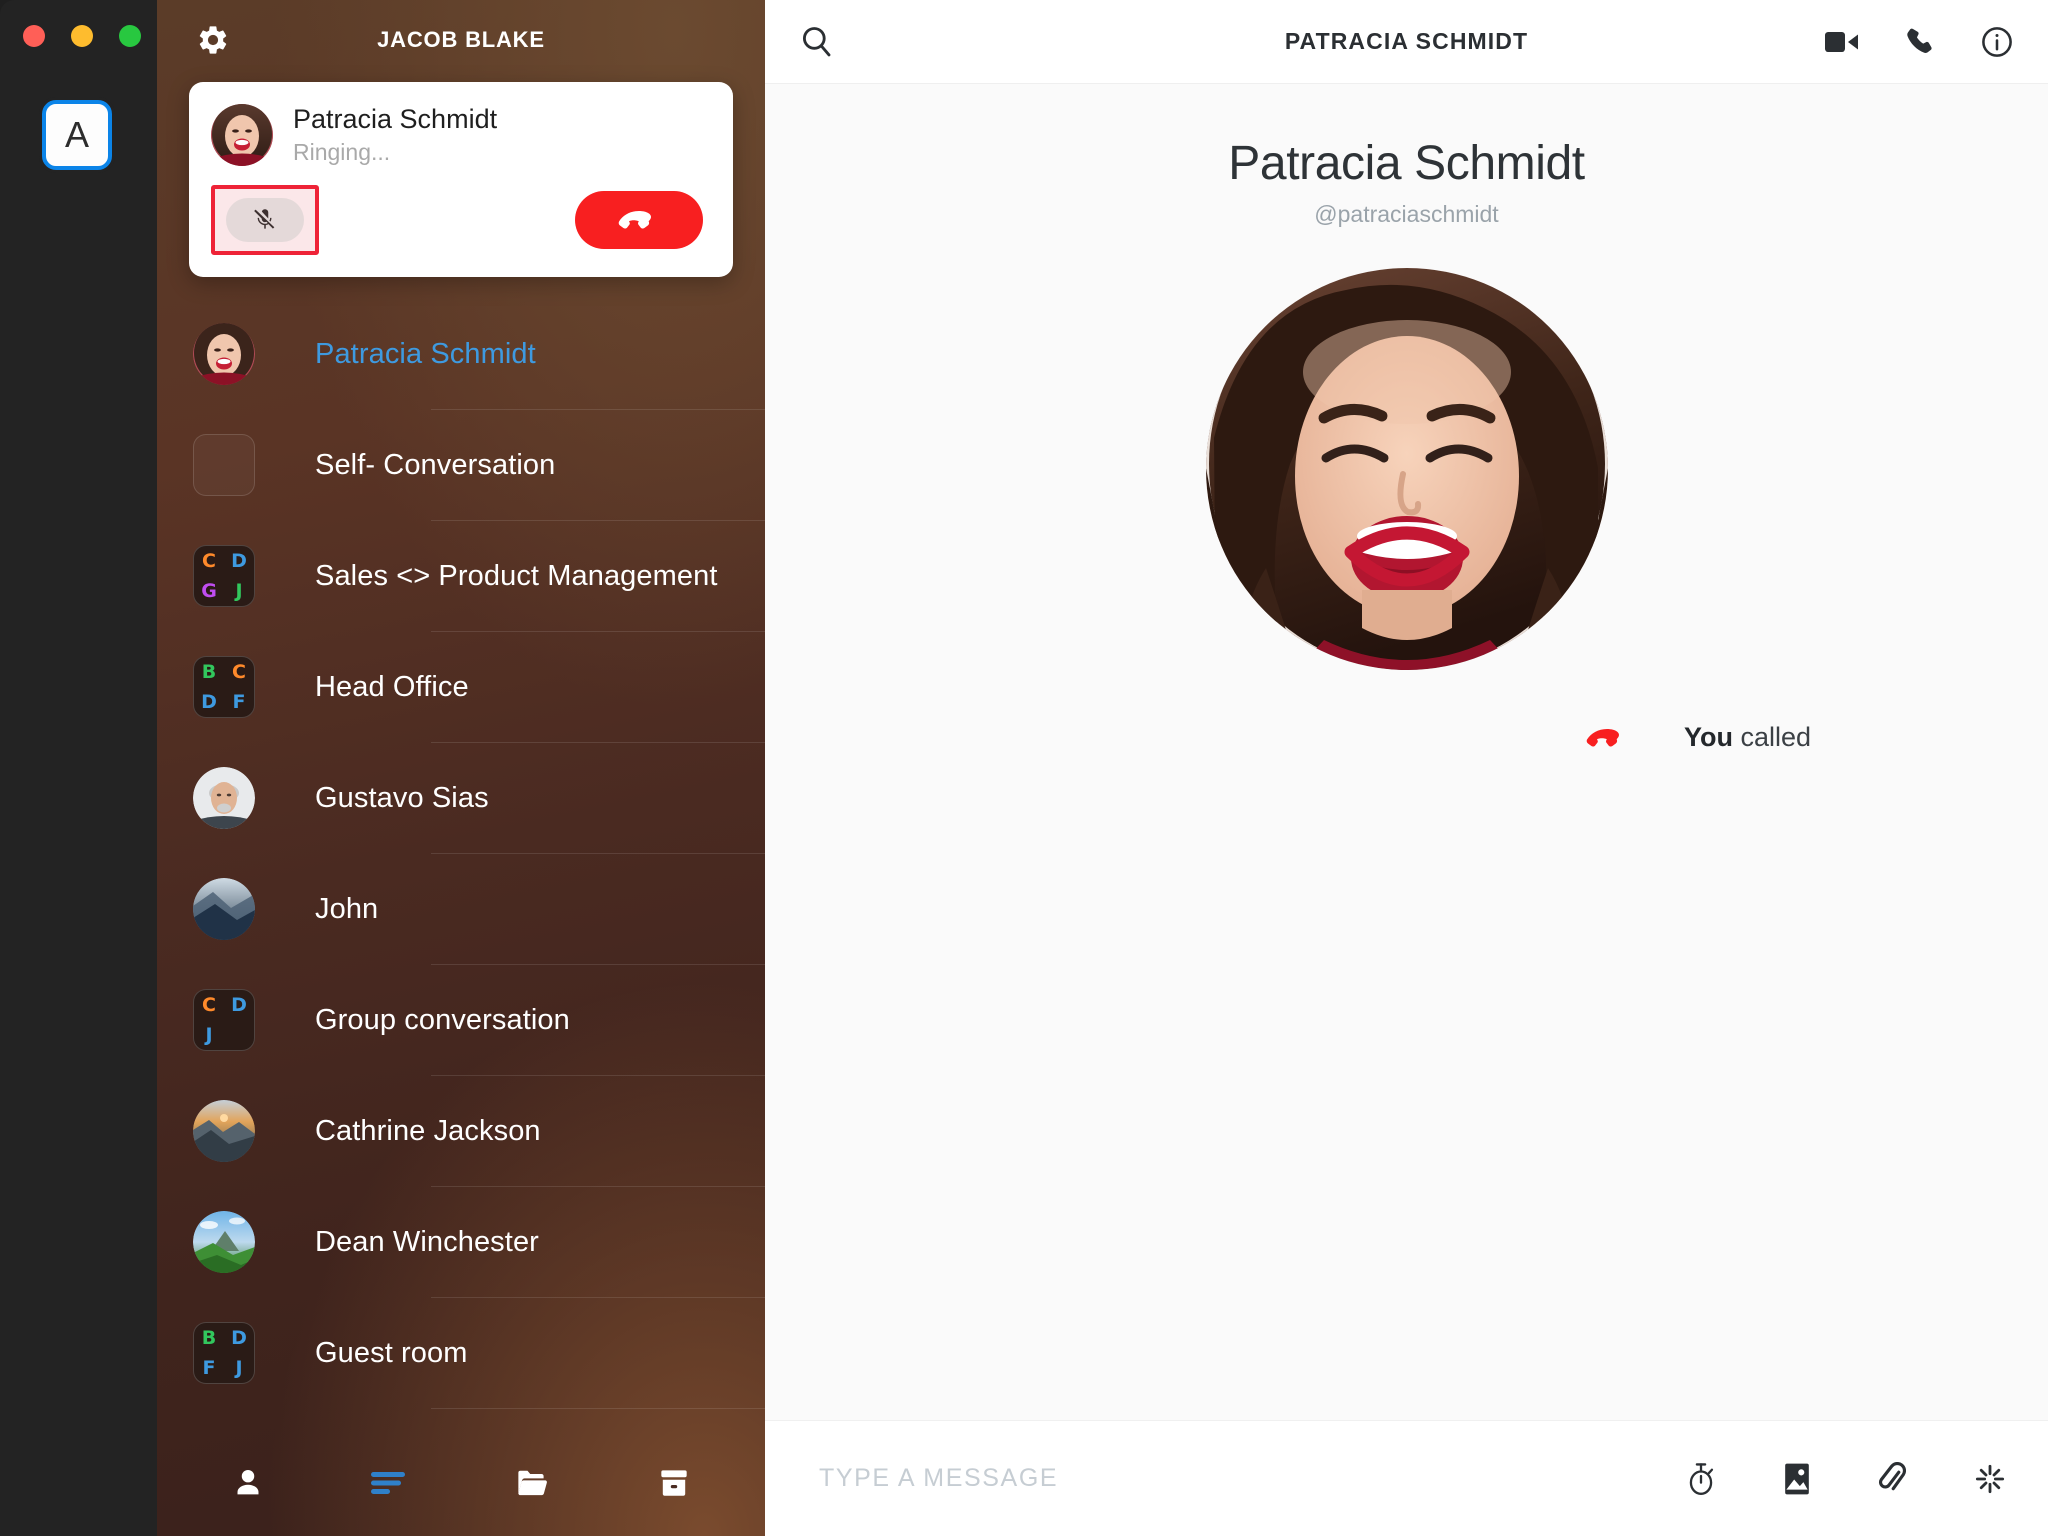 The height and width of the screenshot is (1536, 2048). I want to click on mute-button-highlight, so click(265, 219).